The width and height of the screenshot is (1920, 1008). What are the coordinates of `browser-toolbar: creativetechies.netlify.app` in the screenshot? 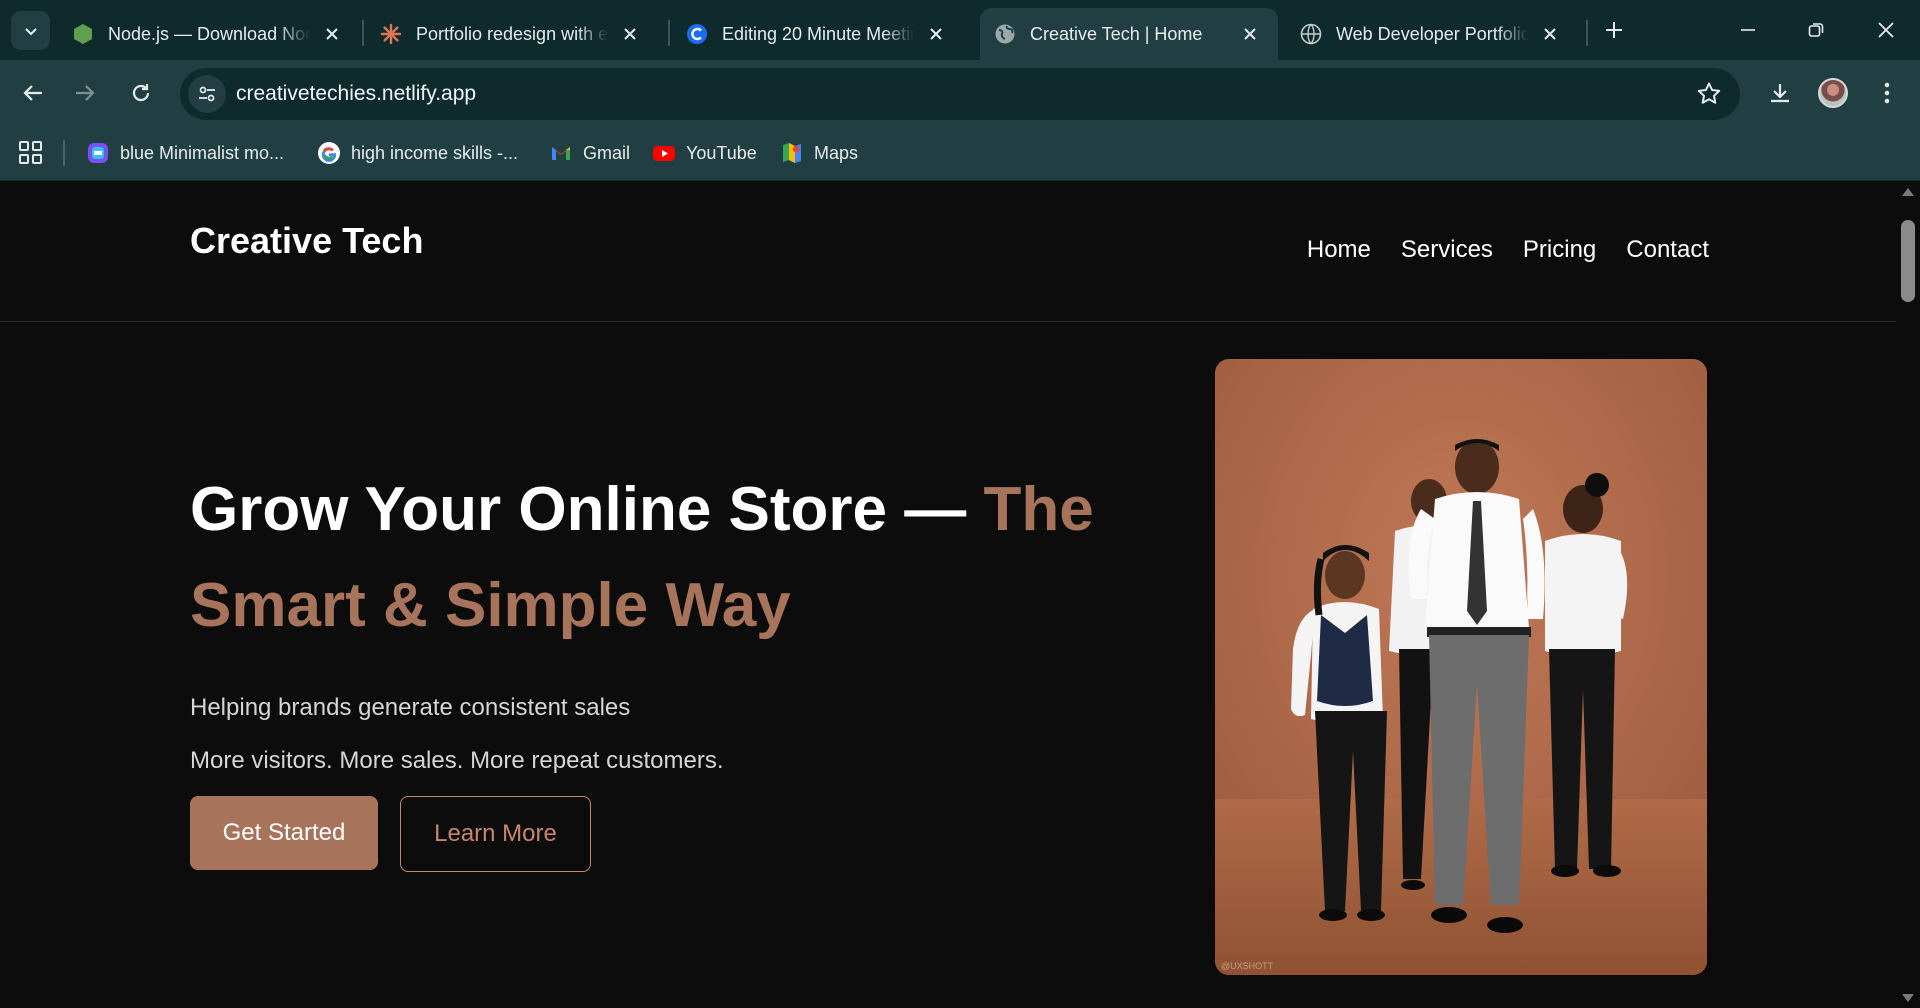 It's located at (960, 93).